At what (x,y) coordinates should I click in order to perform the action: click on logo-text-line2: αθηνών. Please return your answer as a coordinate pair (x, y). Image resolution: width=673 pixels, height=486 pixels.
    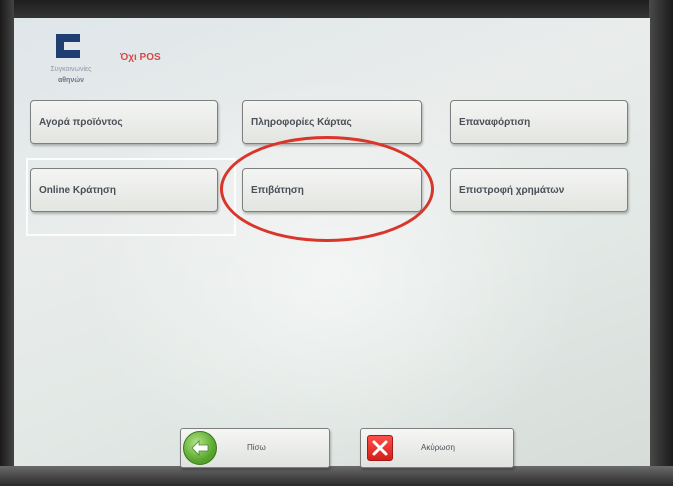
    Looking at the image, I should click on (71, 80).